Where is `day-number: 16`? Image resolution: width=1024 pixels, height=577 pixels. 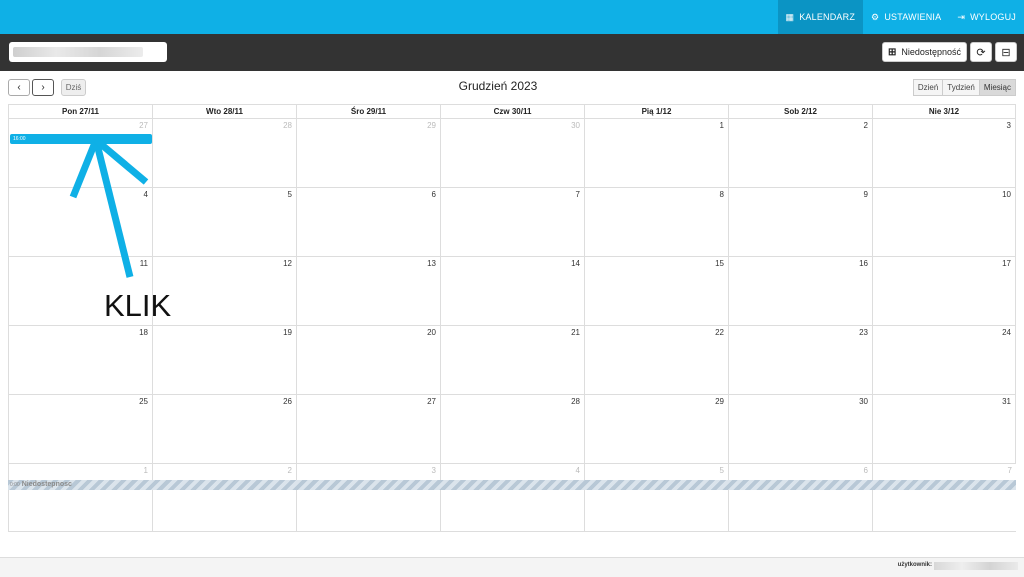
day-number: 16 is located at coordinates (863, 263).